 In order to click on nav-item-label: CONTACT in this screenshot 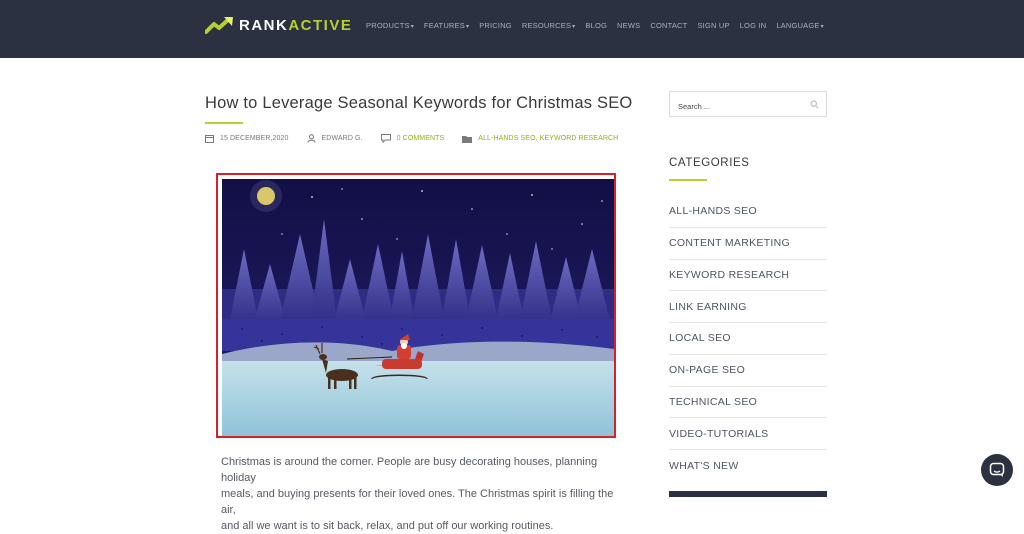, I will do `click(669, 25)`.